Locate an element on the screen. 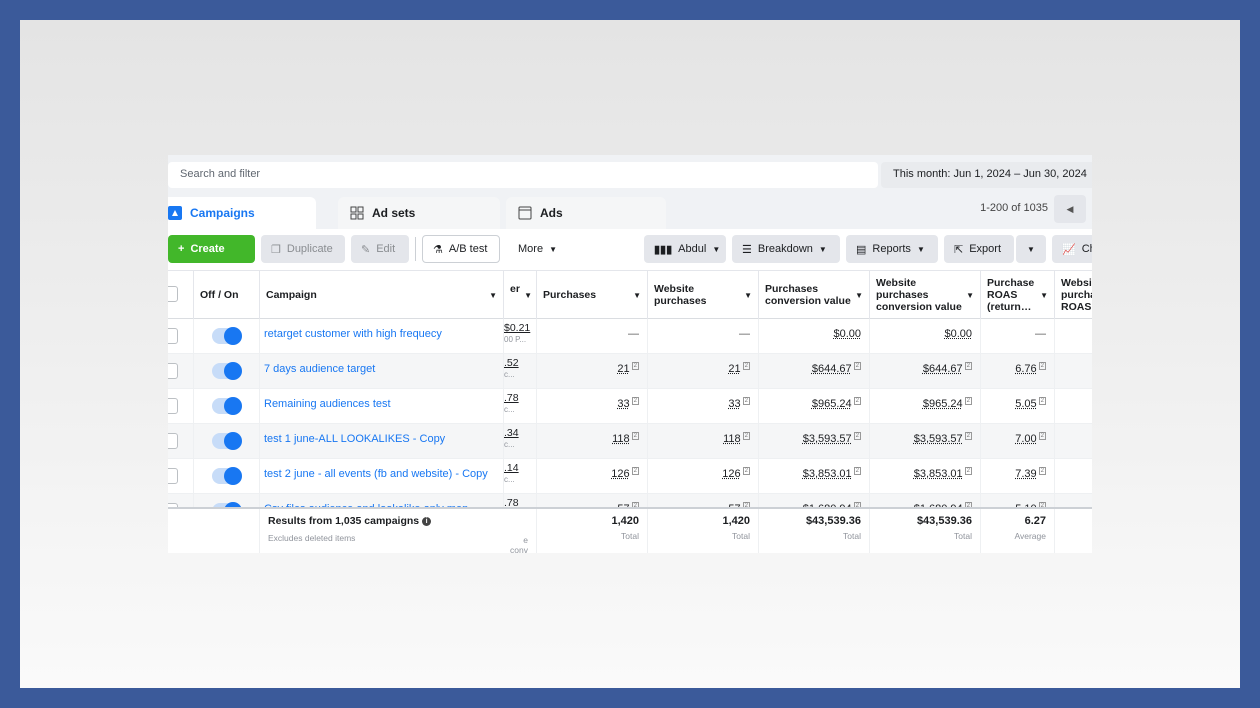  cell-purchases: 21 2 is located at coordinates (592, 371).